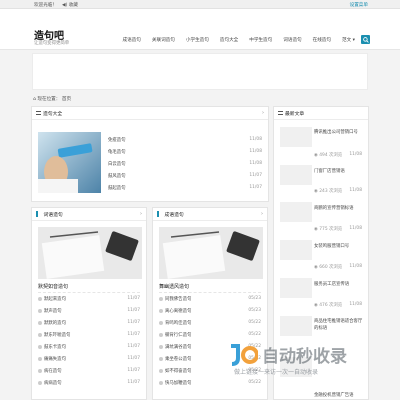 The width and height of the screenshot is (400, 400). I want to click on list-item: 默声造句, so click(53, 311).